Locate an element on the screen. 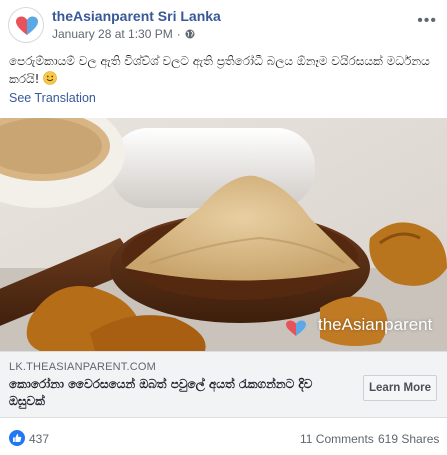  smile-emoji-icon is located at coordinates (50, 78).